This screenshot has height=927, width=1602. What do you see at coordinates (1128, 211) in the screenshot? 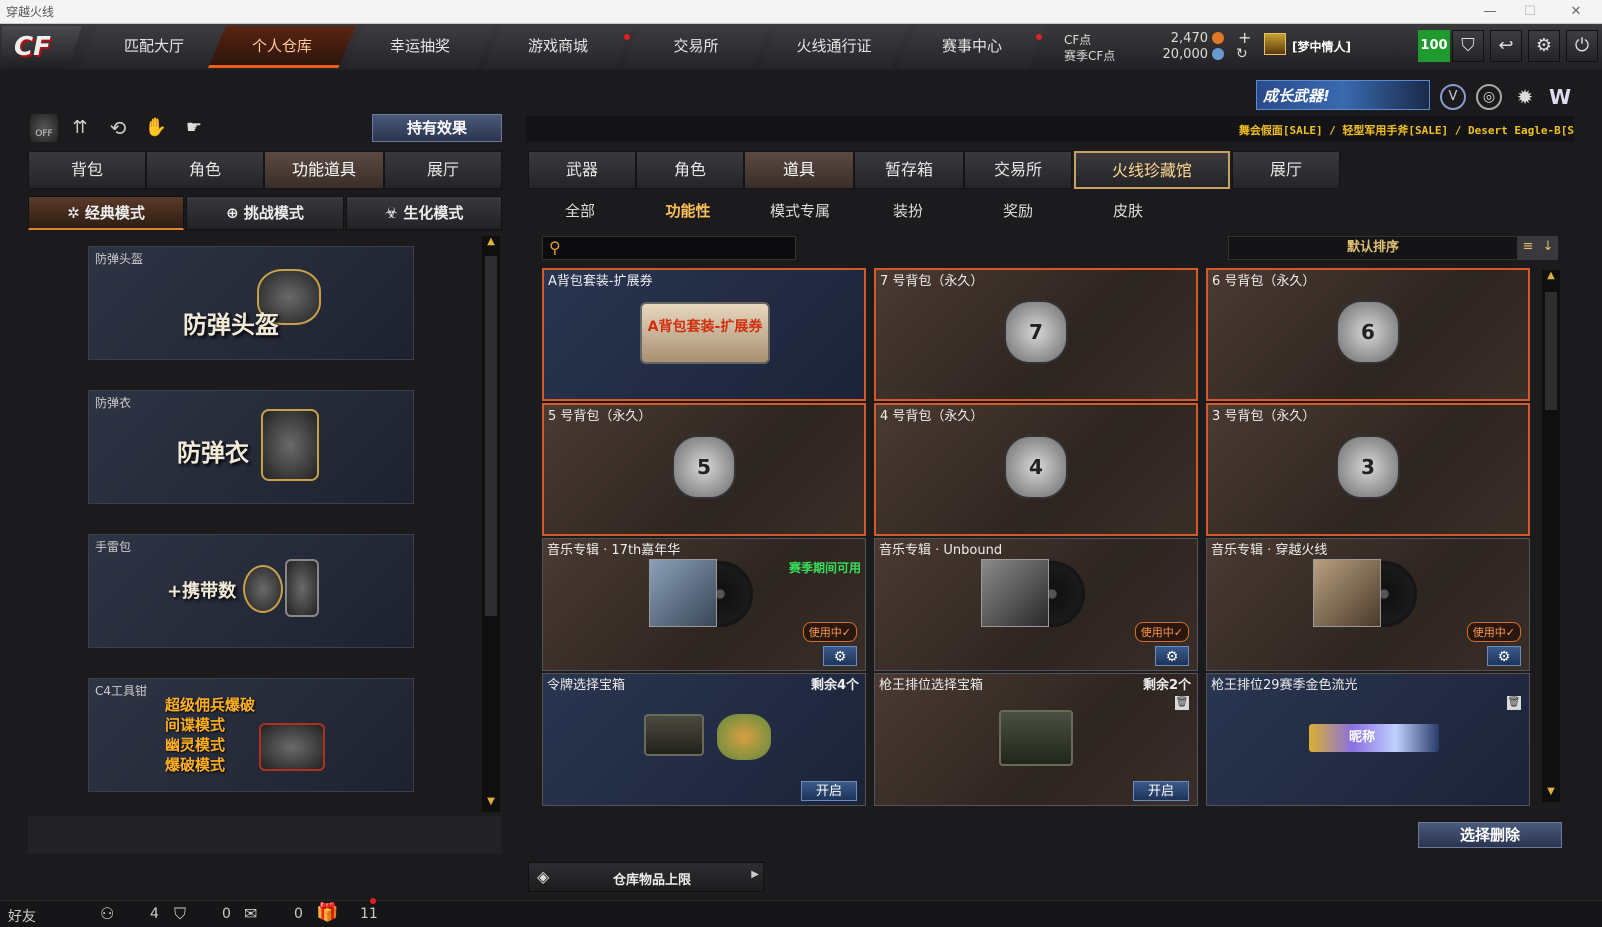
I see `subtab-skins: 皮肤` at bounding box center [1128, 211].